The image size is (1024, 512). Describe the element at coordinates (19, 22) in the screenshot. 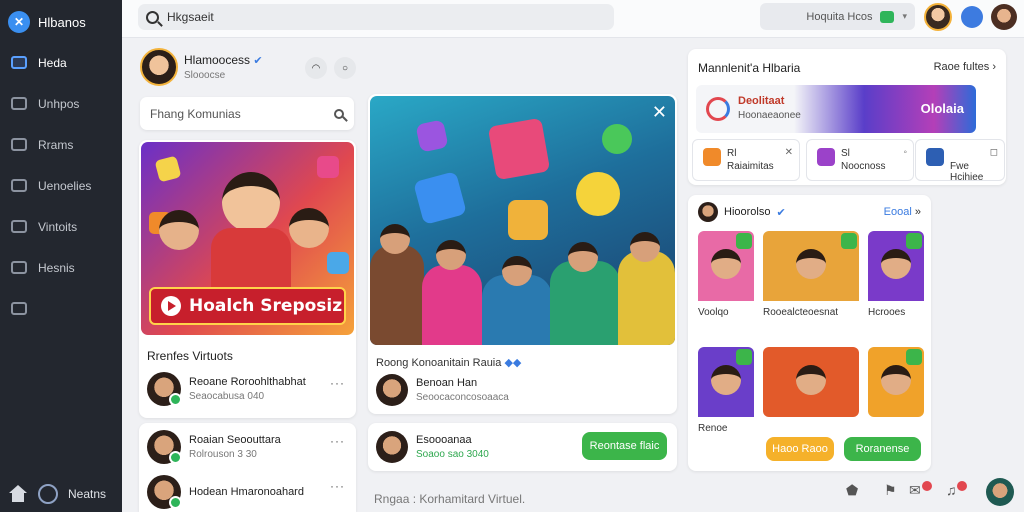

I see `brand-logo-icon: ✕` at that location.